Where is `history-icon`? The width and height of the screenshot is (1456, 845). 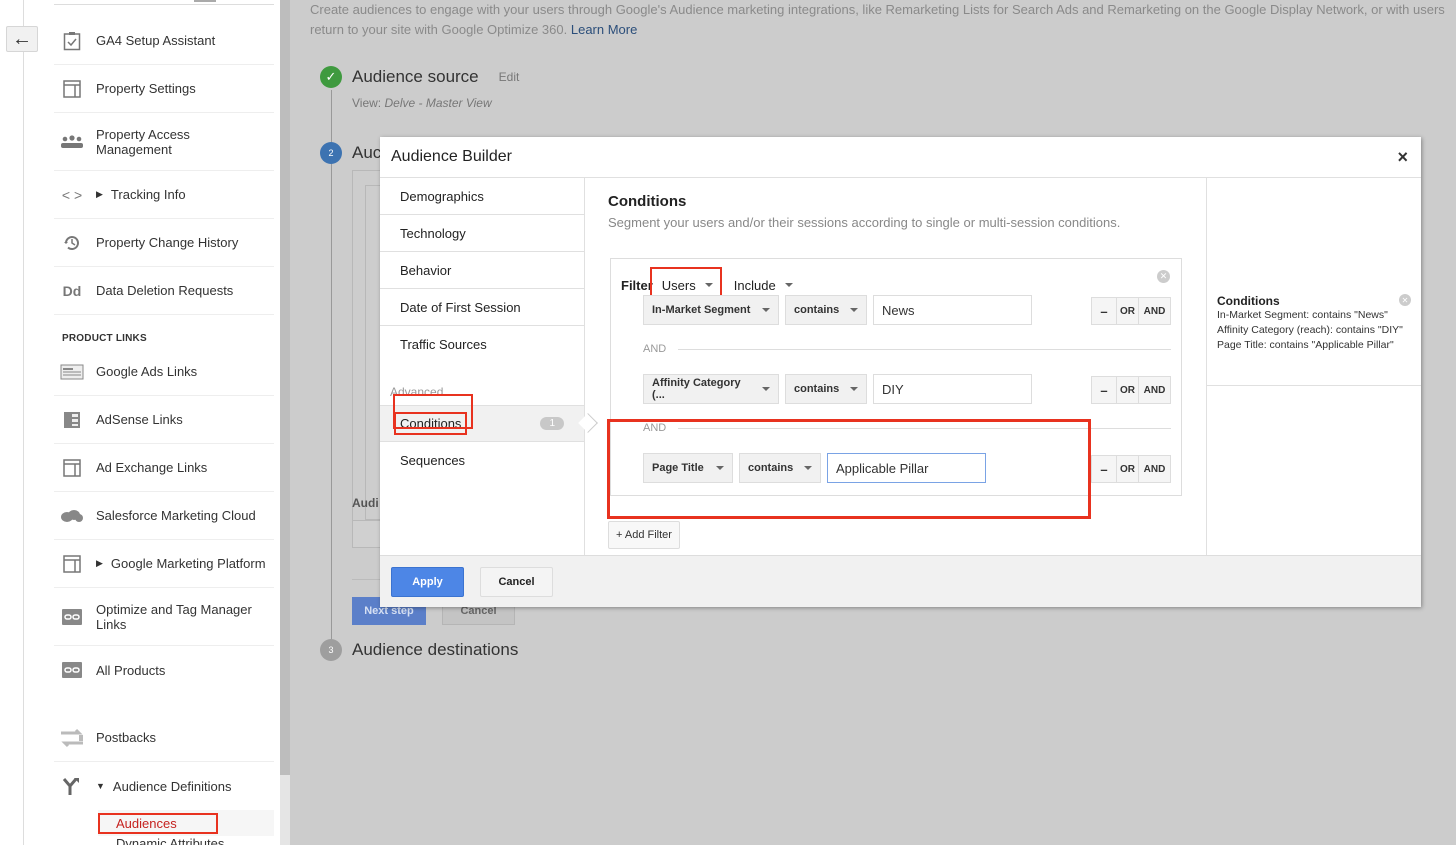
history-icon is located at coordinates (75, 243).